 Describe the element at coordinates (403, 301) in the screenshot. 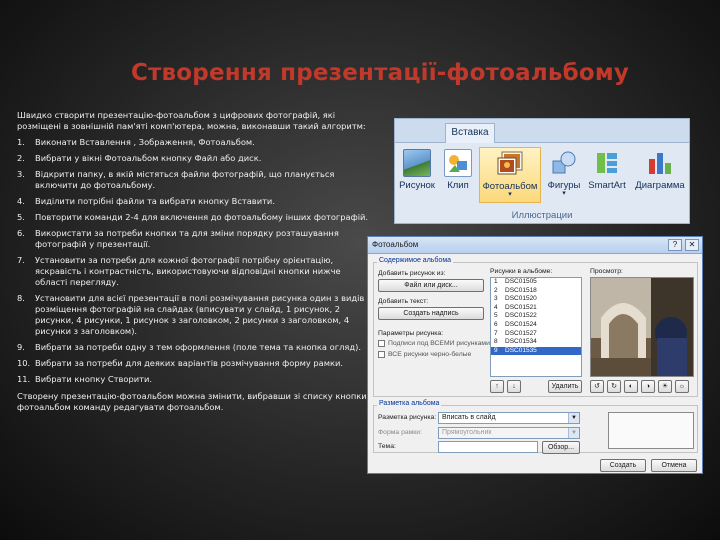

I see `insert-text-label: Добавить текст:` at that location.